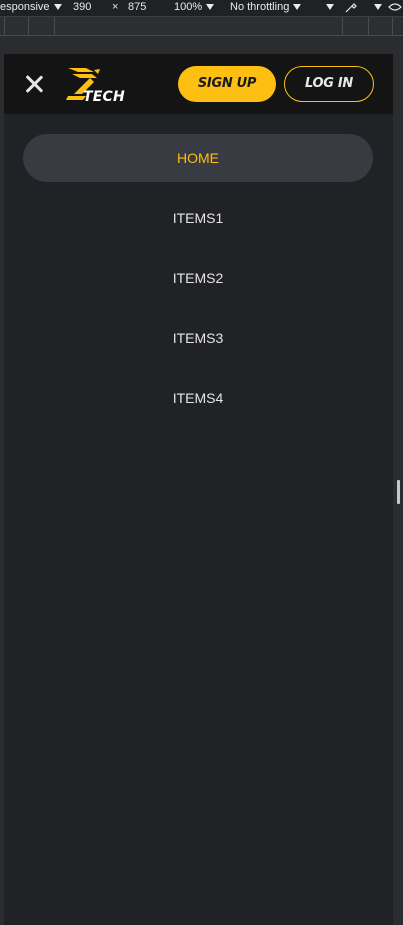 Image resolution: width=403 pixels, height=925 pixels. Describe the element at coordinates (198, 278) in the screenshot. I see `menu-item-items2: ITEMS2` at that location.